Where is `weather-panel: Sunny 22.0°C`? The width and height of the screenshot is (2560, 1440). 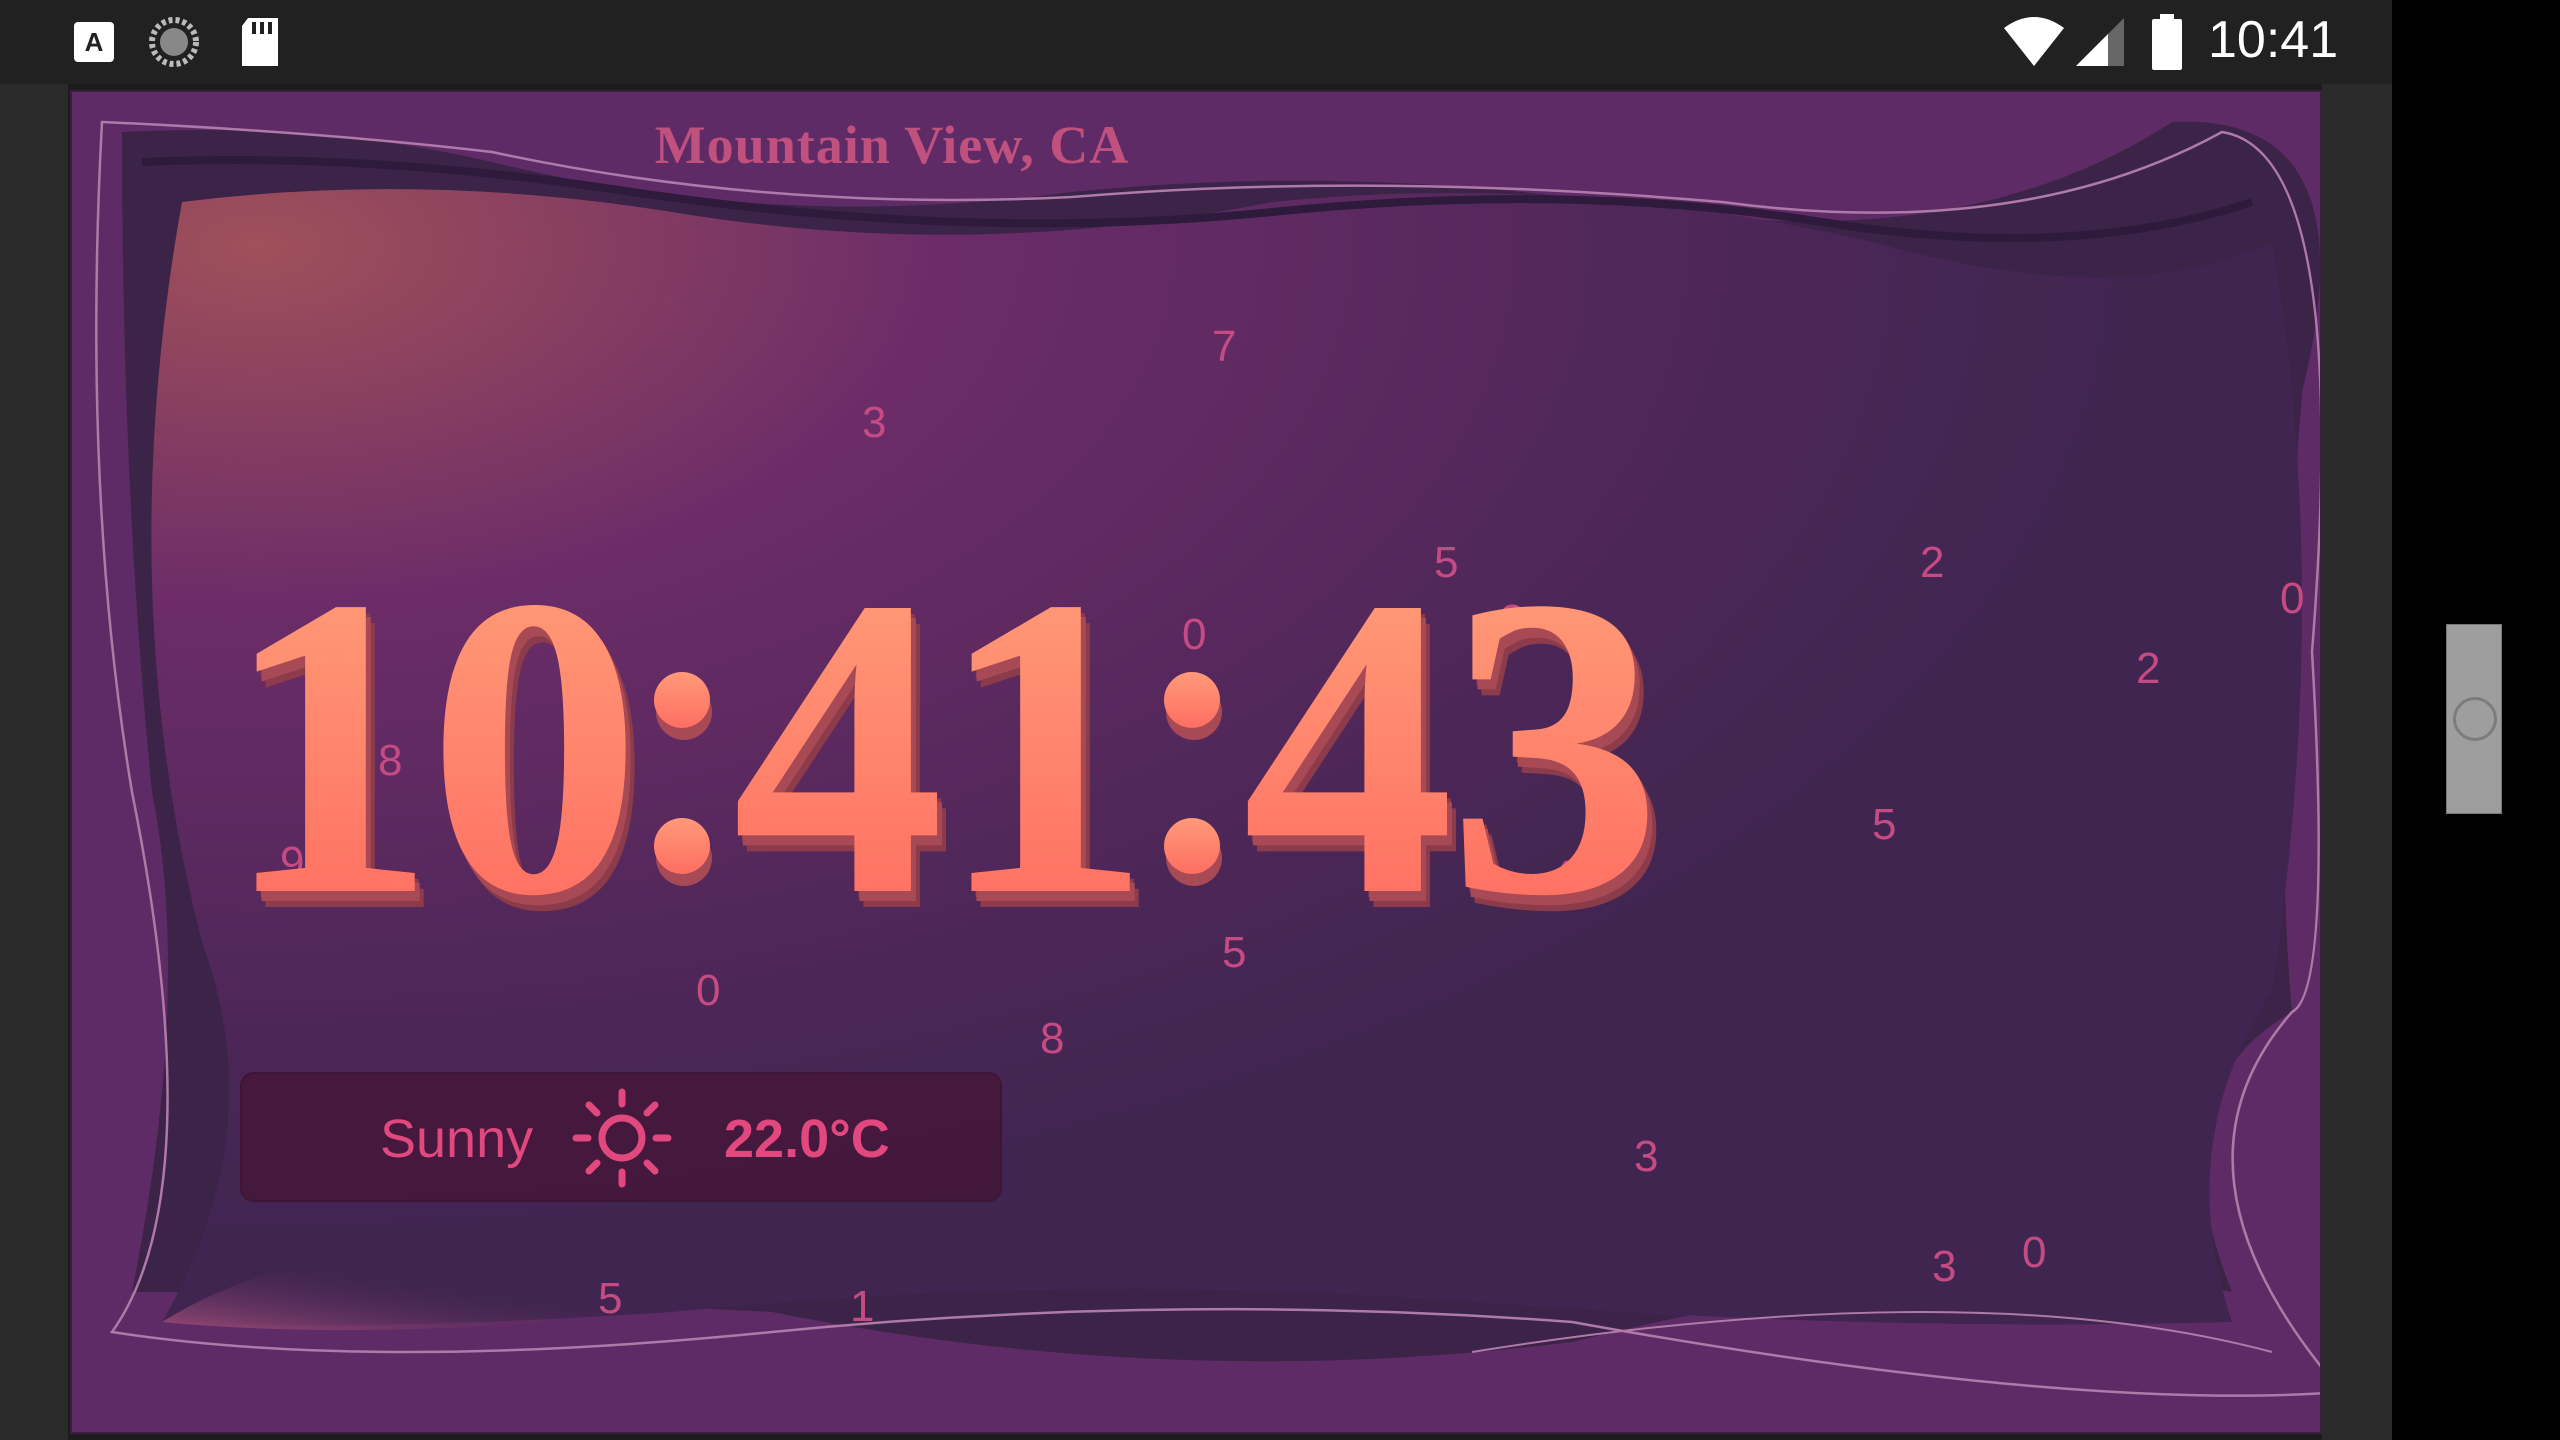
weather-panel: Sunny 22.0°C is located at coordinates (621, 1137).